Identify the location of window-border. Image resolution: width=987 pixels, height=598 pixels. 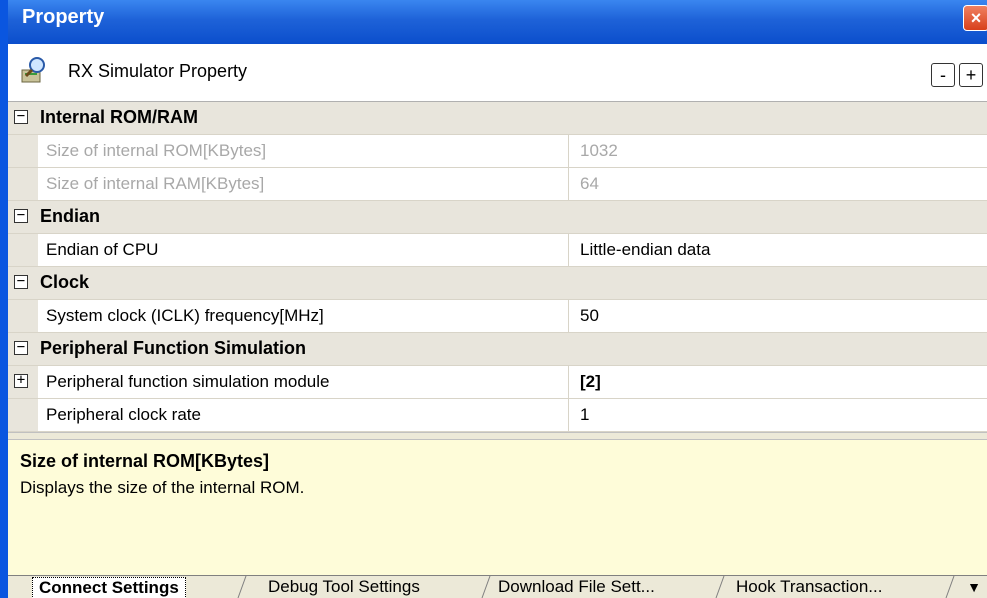
(4, 299).